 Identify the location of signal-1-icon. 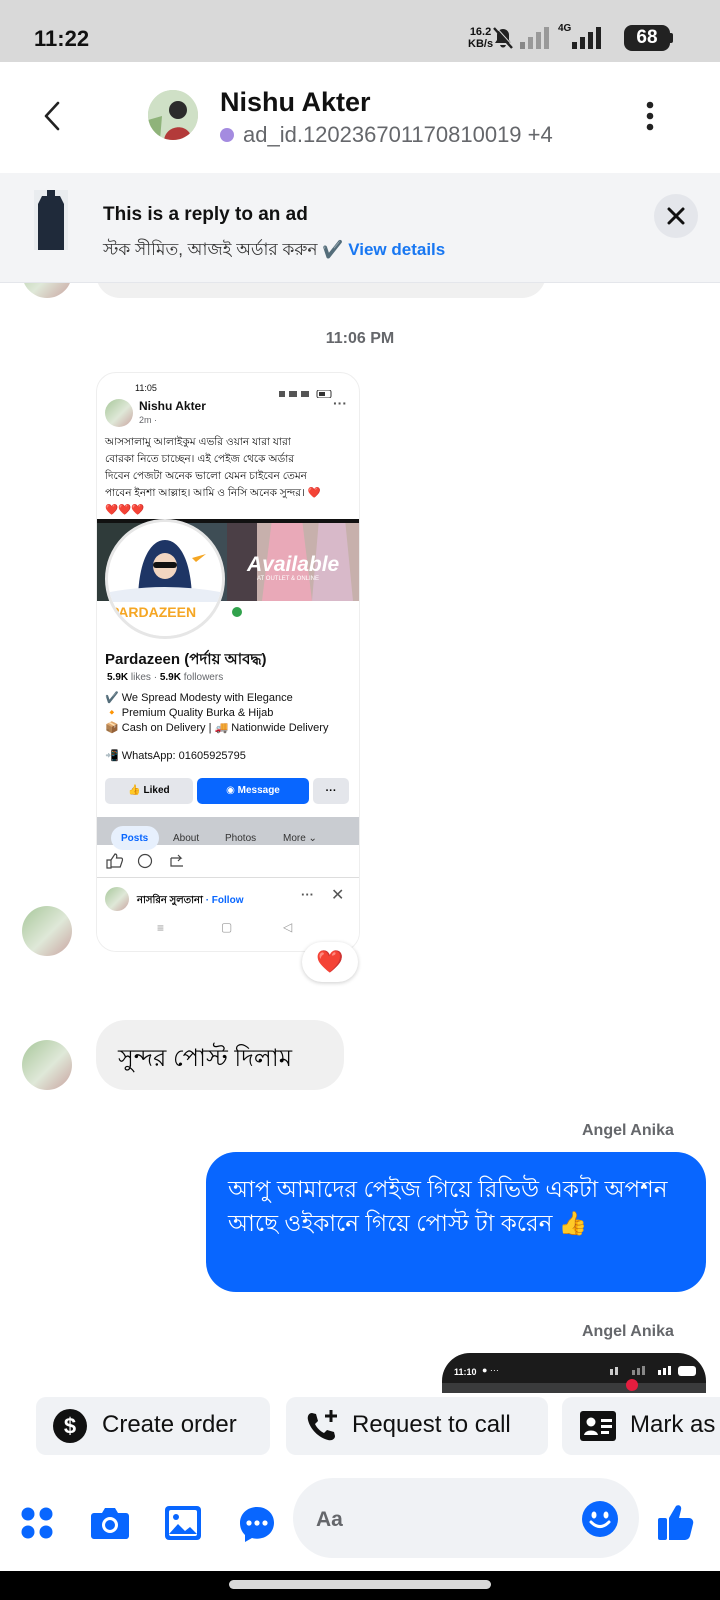
(534, 38).